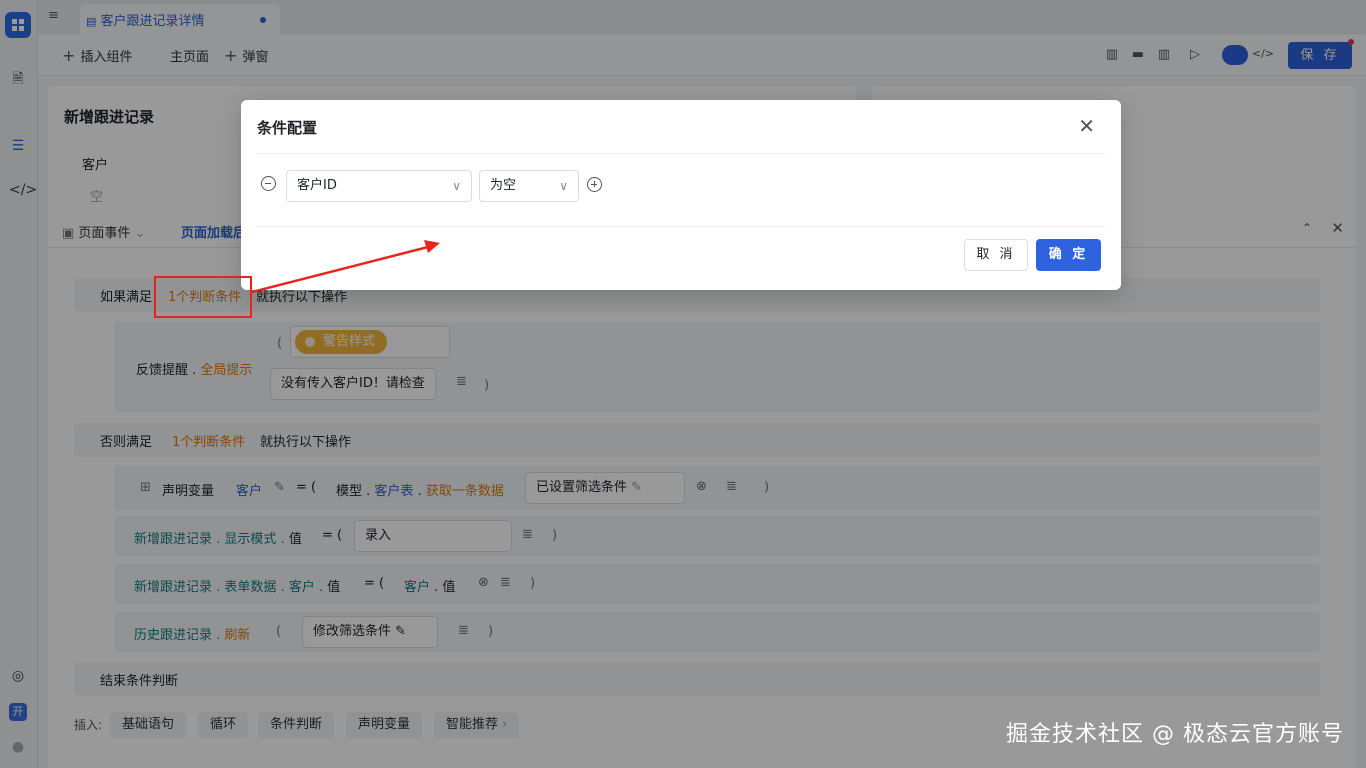  Describe the element at coordinates (345, 267) in the screenshot. I see `annotation-arrow` at that location.